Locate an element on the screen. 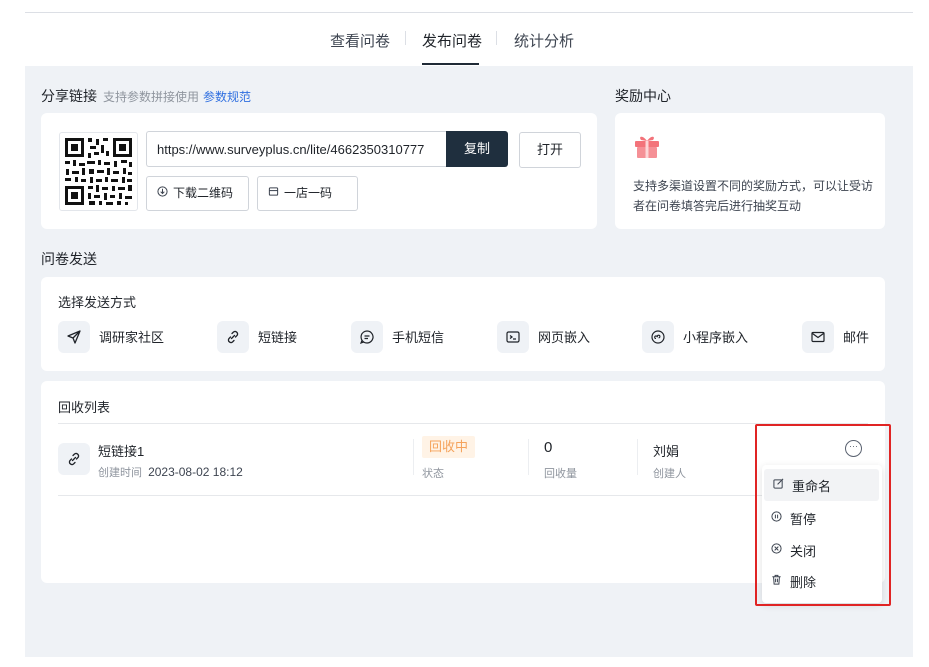 This screenshot has height=667, width=929. download-qr-label: 下载二维码 is located at coordinates (203, 193).